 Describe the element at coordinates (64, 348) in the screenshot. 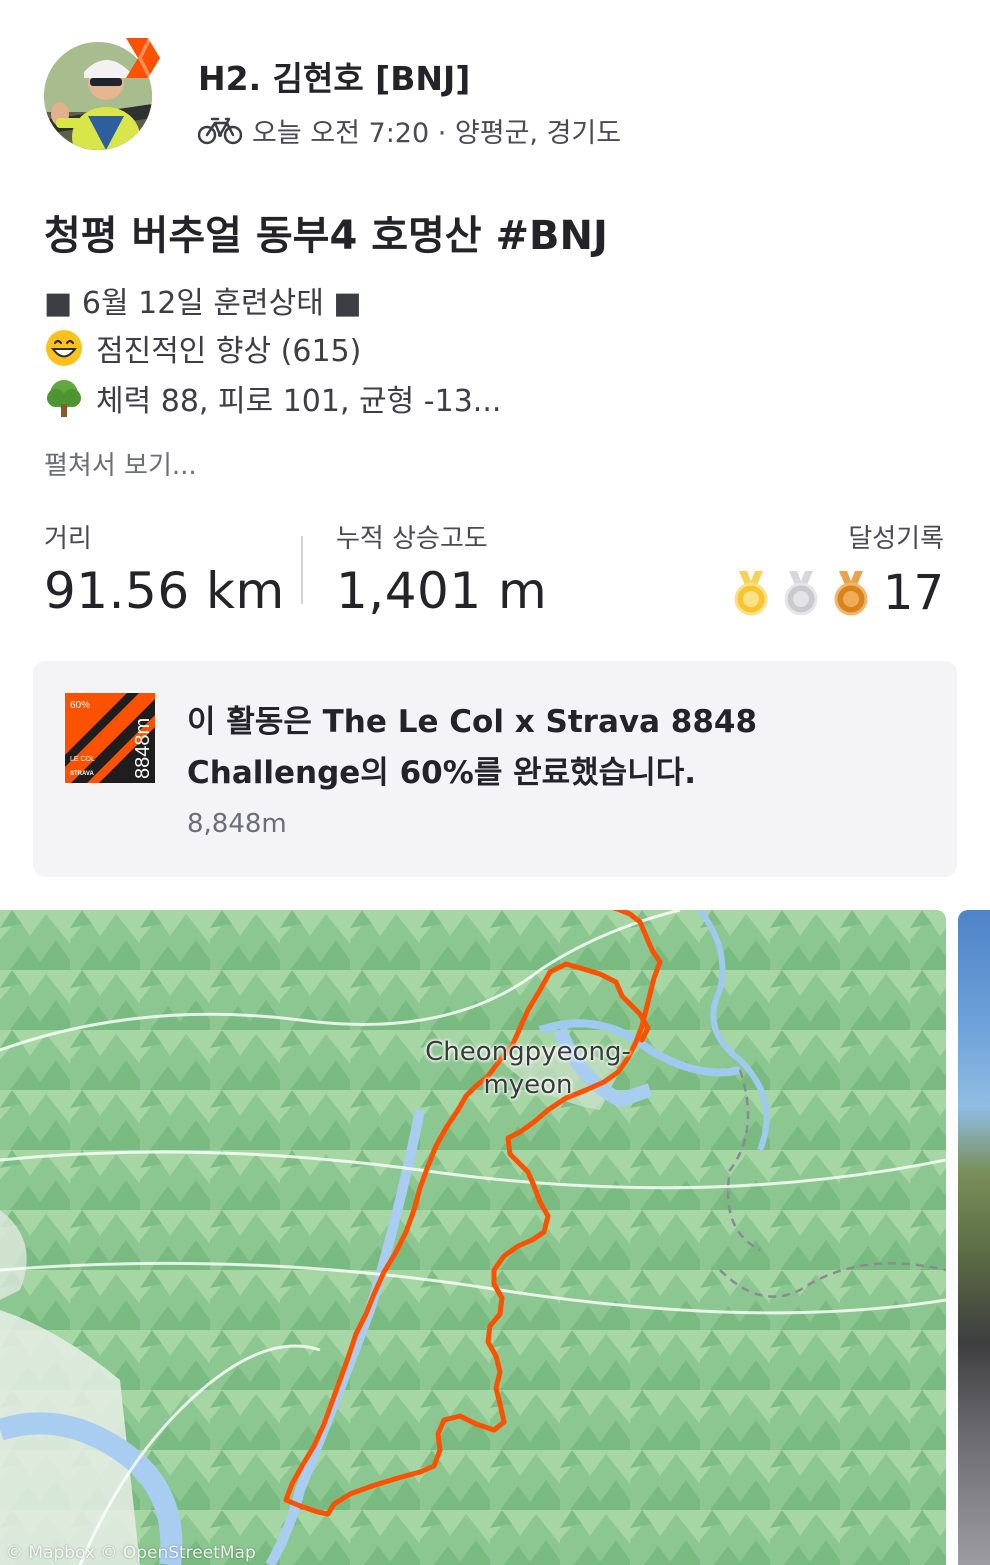

I see `grinning-face-emoji-icon` at that location.